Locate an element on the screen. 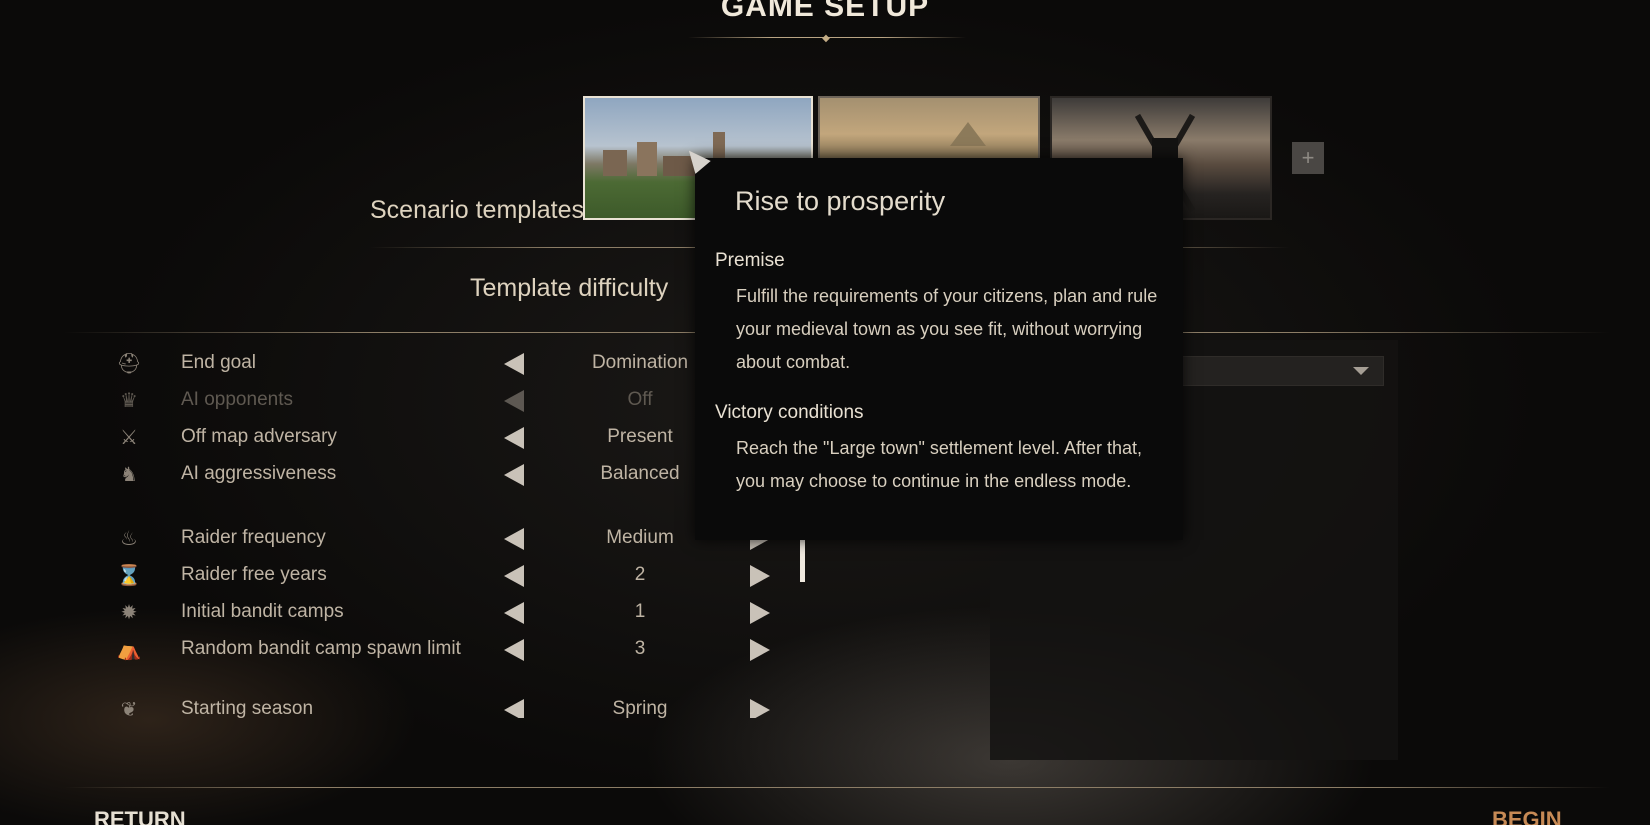  settings-scrollbar is located at coordinates (802, 558).